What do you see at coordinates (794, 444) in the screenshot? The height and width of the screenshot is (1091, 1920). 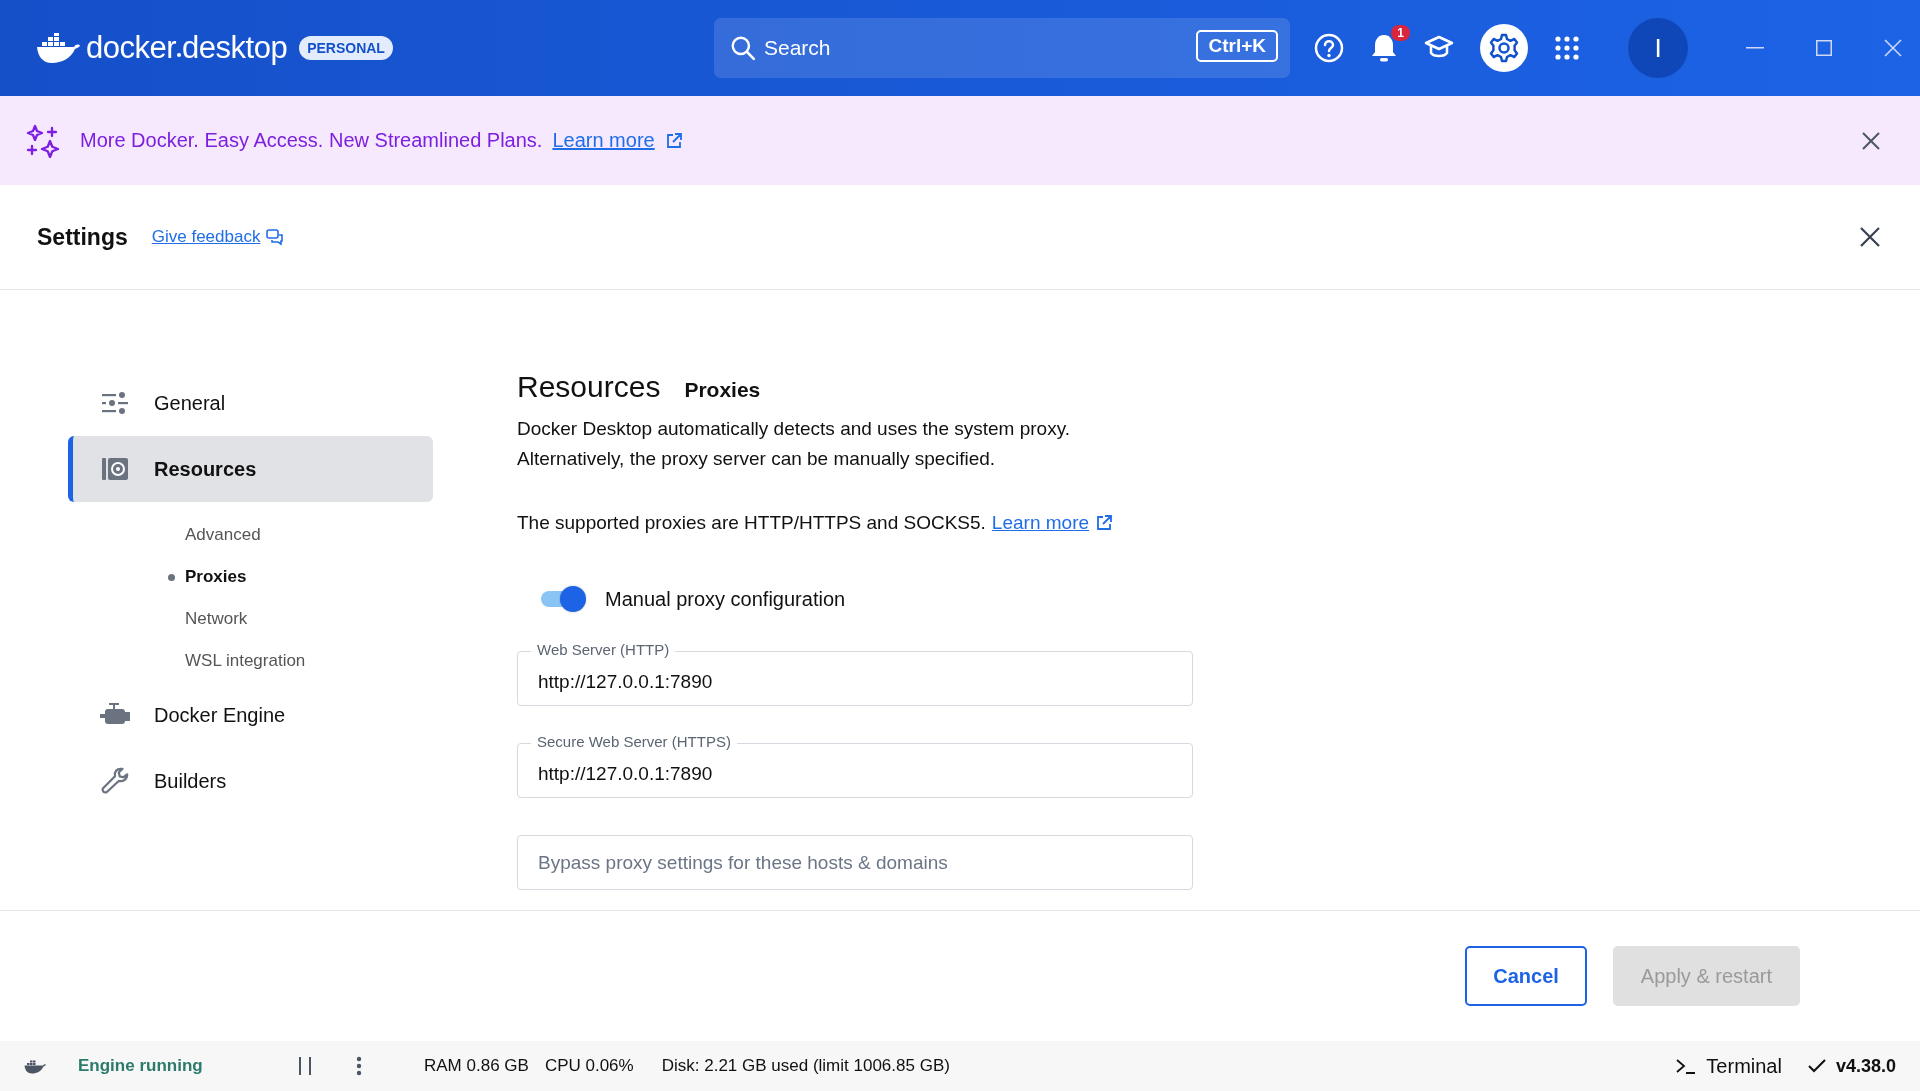 I see `description-text: Docker Desktop automatically detects and uses the system proxy. Alternatively, the proxy server can be manually specified.` at bounding box center [794, 444].